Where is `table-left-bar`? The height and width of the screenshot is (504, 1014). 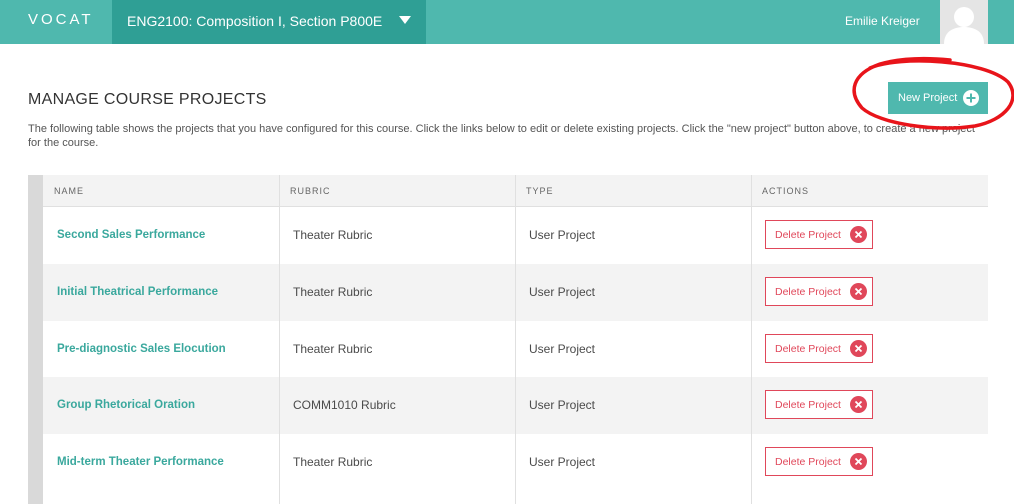
table-left-bar is located at coordinates (35, 339).